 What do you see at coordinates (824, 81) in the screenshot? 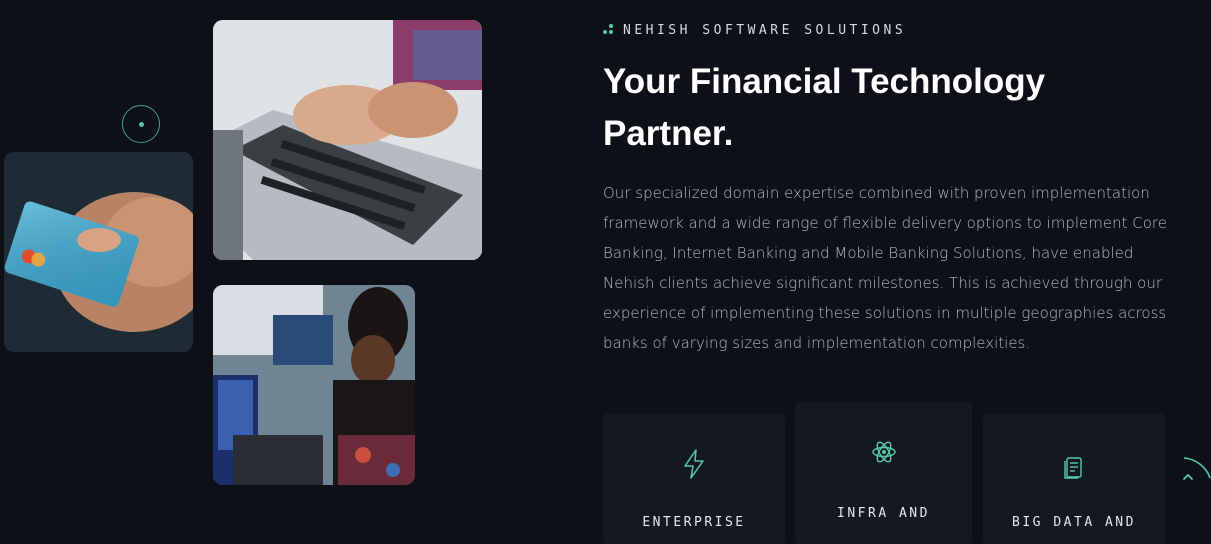
I see `section-title-line1: Your Financial Technology` at bounding box center [824, 81].